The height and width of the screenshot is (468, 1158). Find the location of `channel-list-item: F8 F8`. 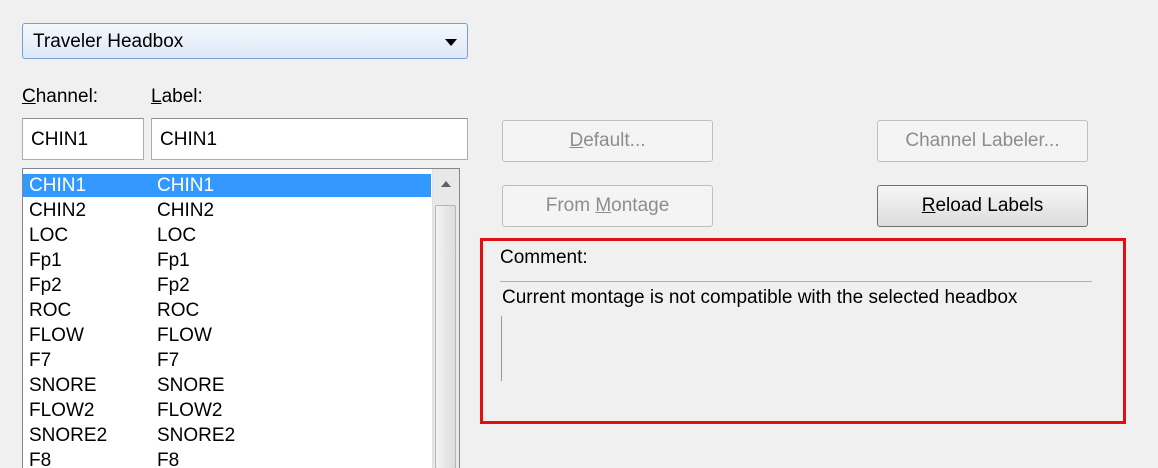

channel-list-item: F8 F8 is located at coordinates (227, 458).